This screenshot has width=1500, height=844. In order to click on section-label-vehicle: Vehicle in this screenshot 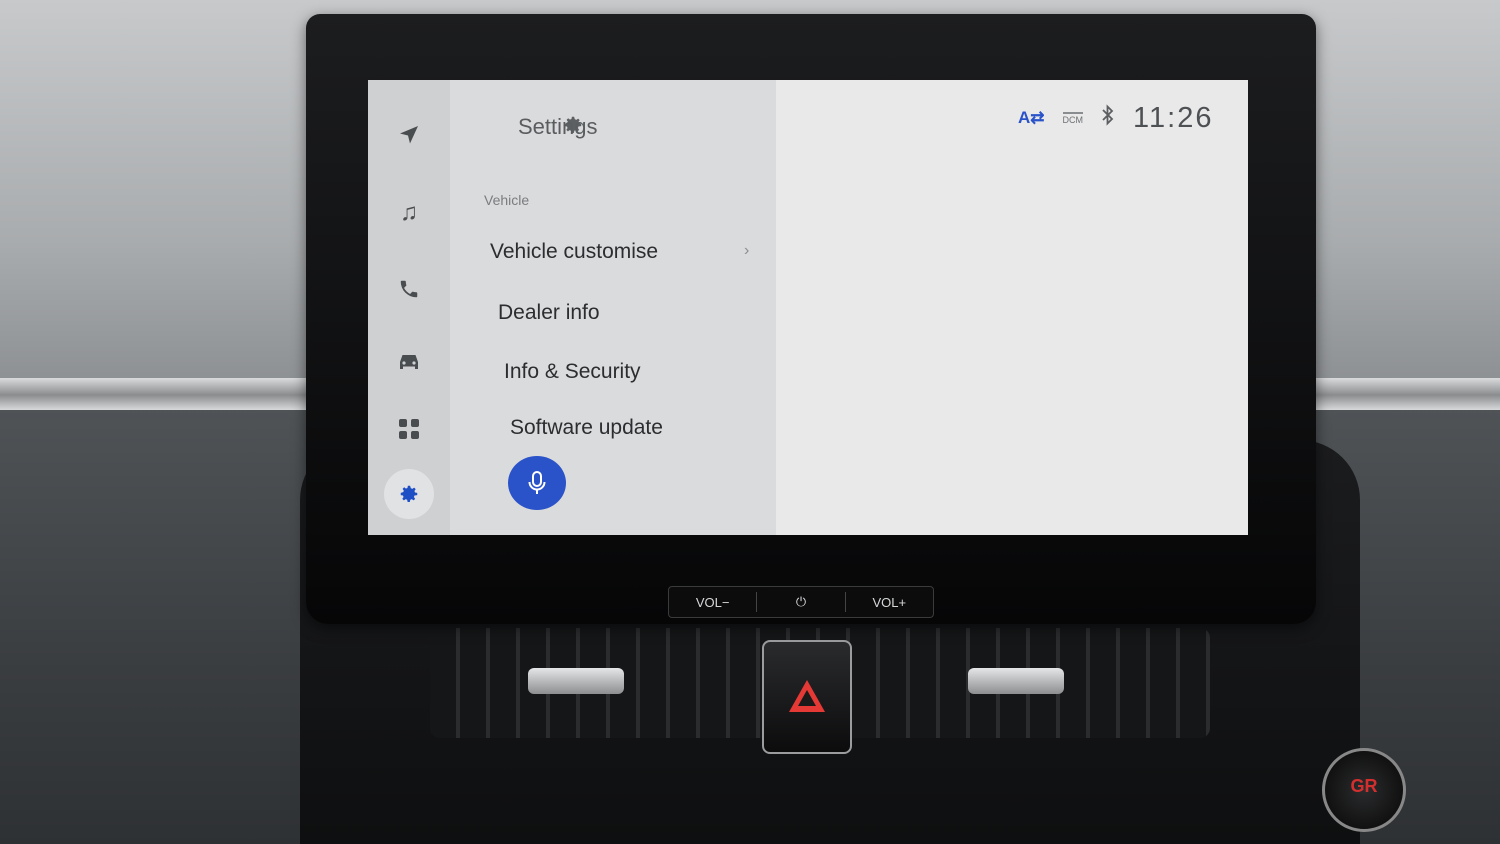, I will do `click(507, 200)`.